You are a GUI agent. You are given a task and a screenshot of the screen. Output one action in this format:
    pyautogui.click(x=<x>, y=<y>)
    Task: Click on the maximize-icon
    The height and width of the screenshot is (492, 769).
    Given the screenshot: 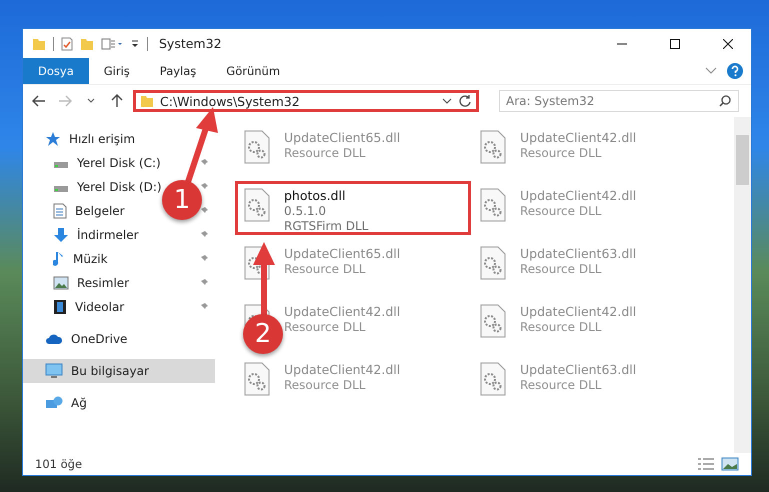 What is the action you would take?
    pyautogui.click(x=675, y=43)
    